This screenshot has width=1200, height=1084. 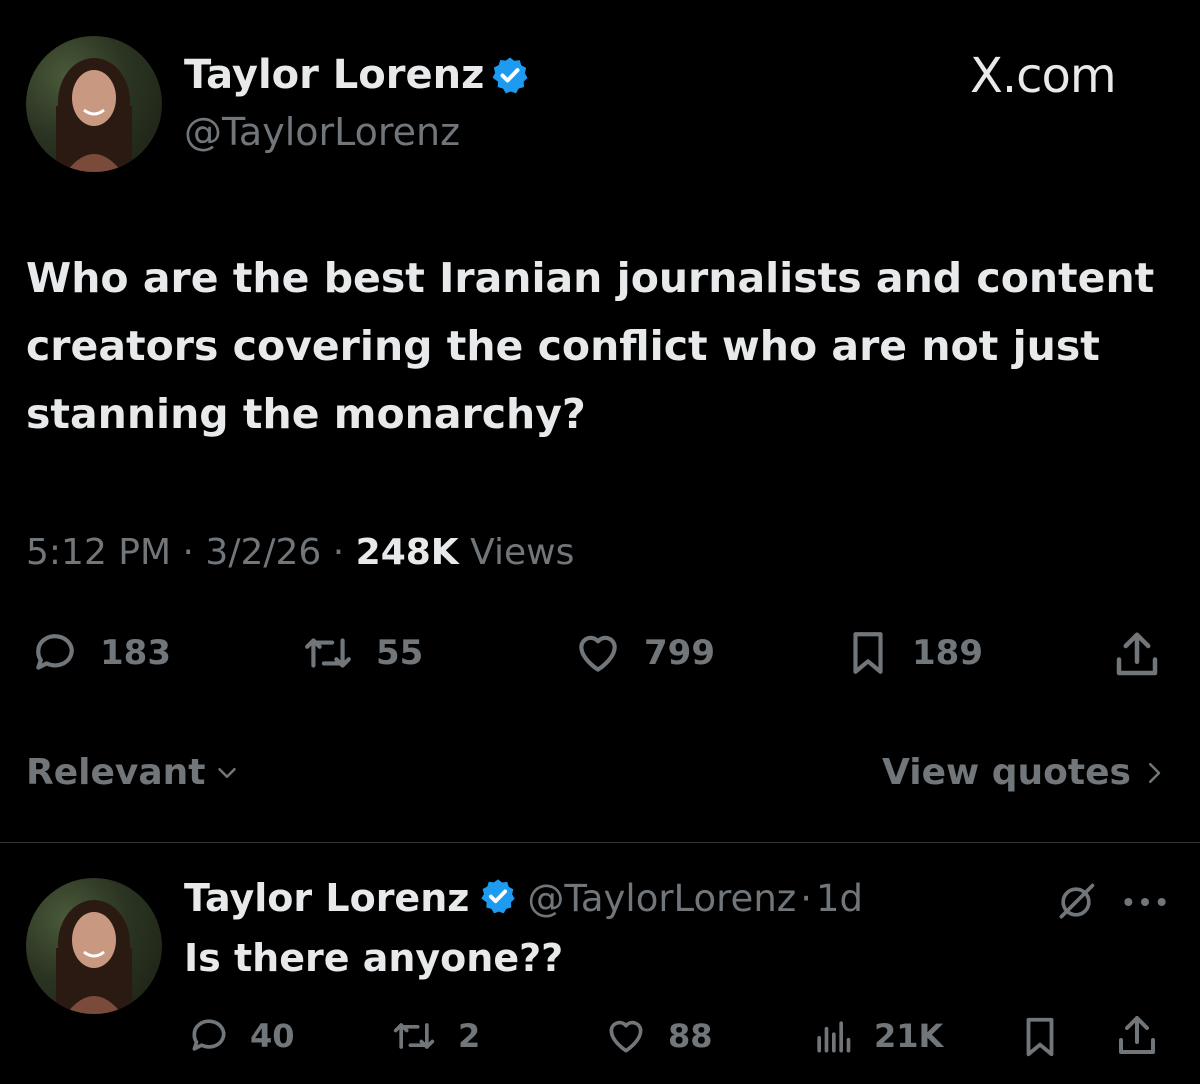 I want to click on site-label: X.com, so click(x=1043, y=76).